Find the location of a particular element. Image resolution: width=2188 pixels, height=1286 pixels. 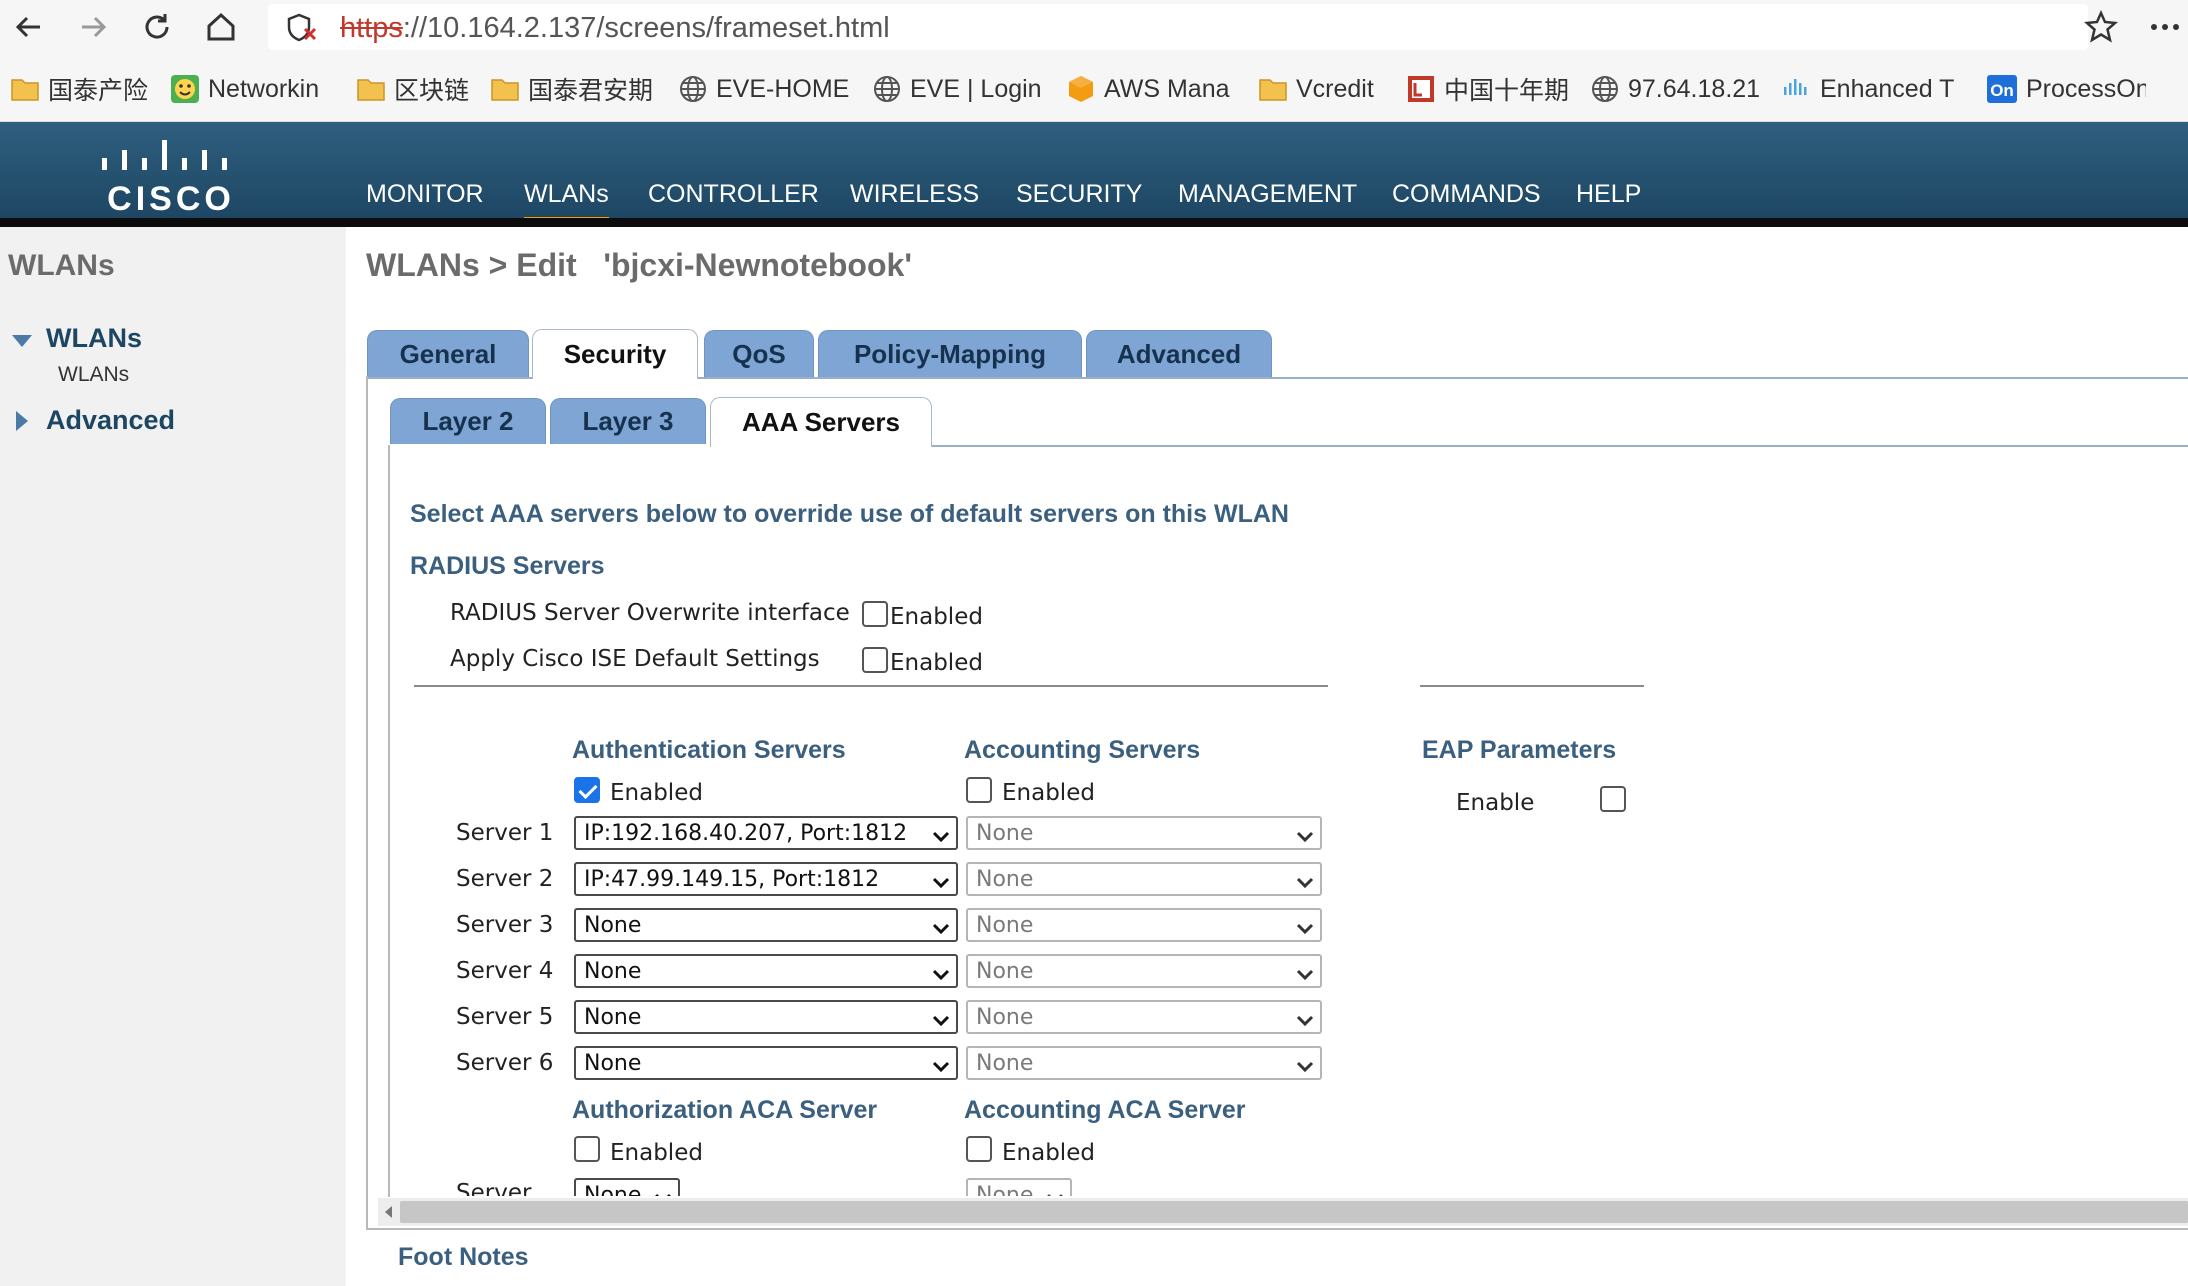

left-sidebar: WLANs WLANs WLANs Advanced is located at coordinates (173, 756).